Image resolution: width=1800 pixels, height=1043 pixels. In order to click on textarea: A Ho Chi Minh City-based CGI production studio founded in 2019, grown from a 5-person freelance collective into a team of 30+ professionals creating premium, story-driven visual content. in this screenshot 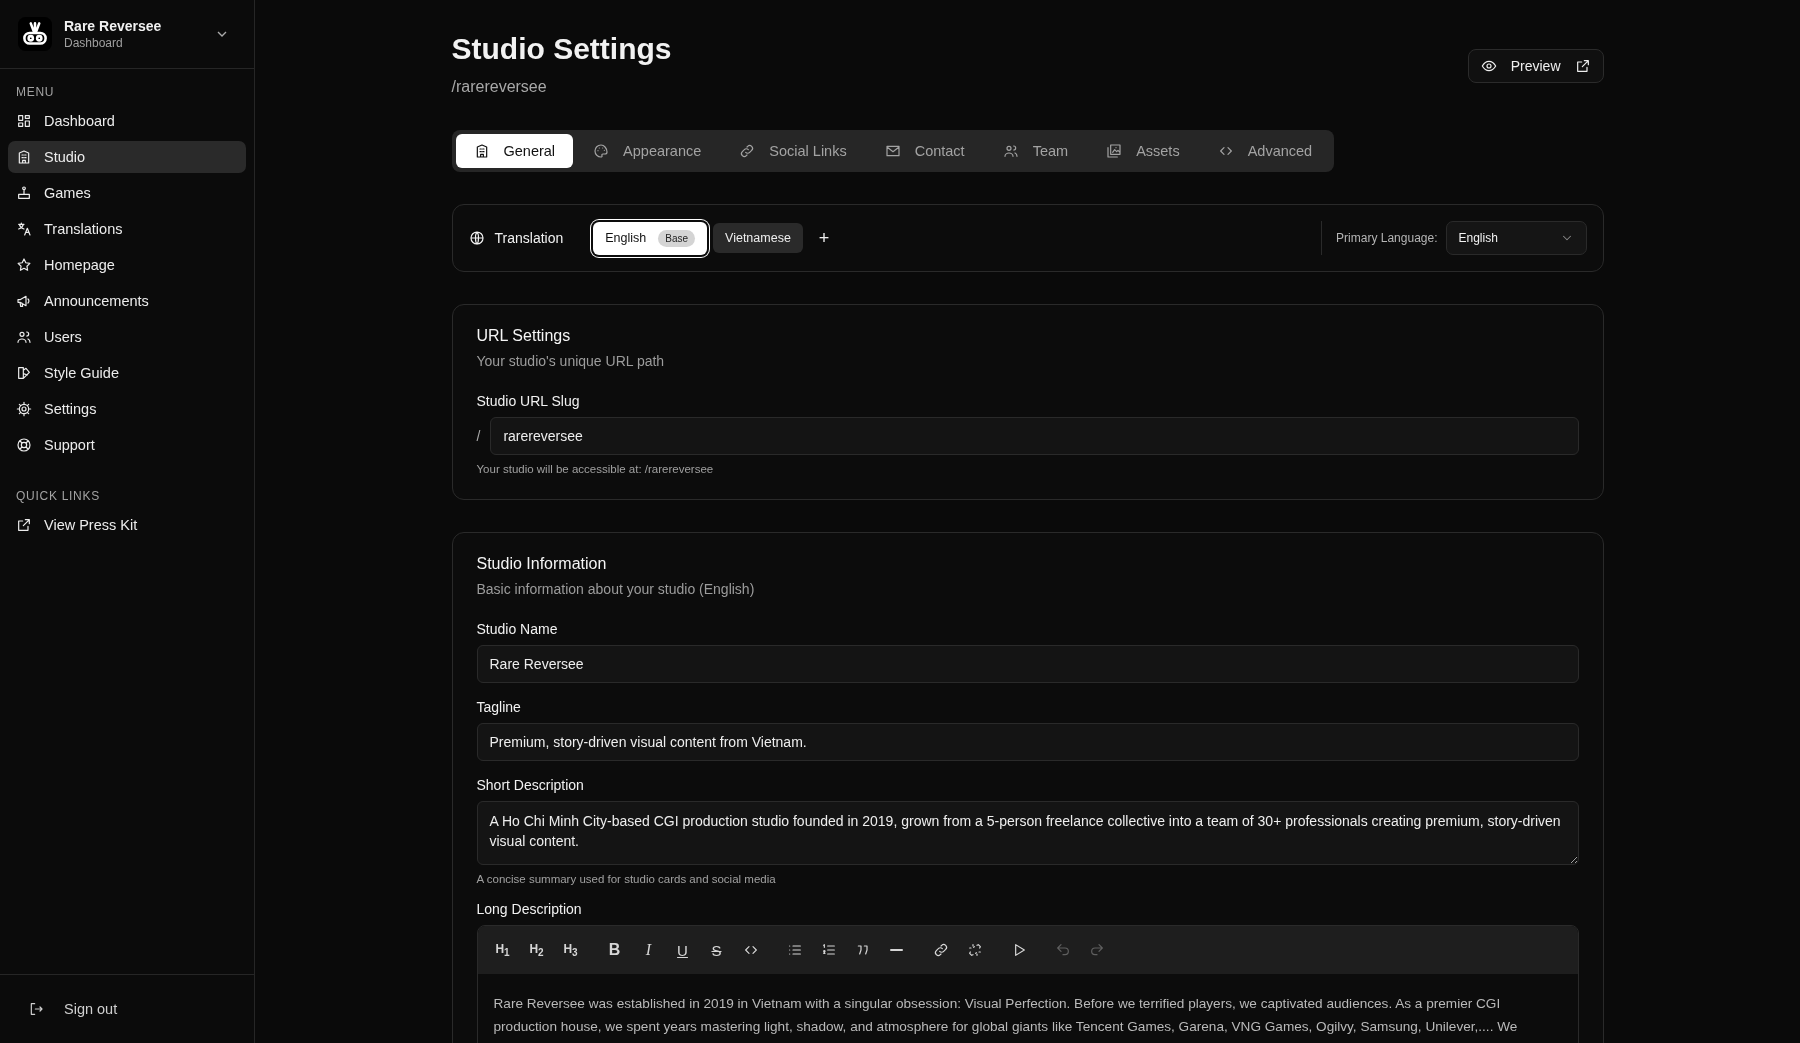, I will do `click(1027, 833)`.